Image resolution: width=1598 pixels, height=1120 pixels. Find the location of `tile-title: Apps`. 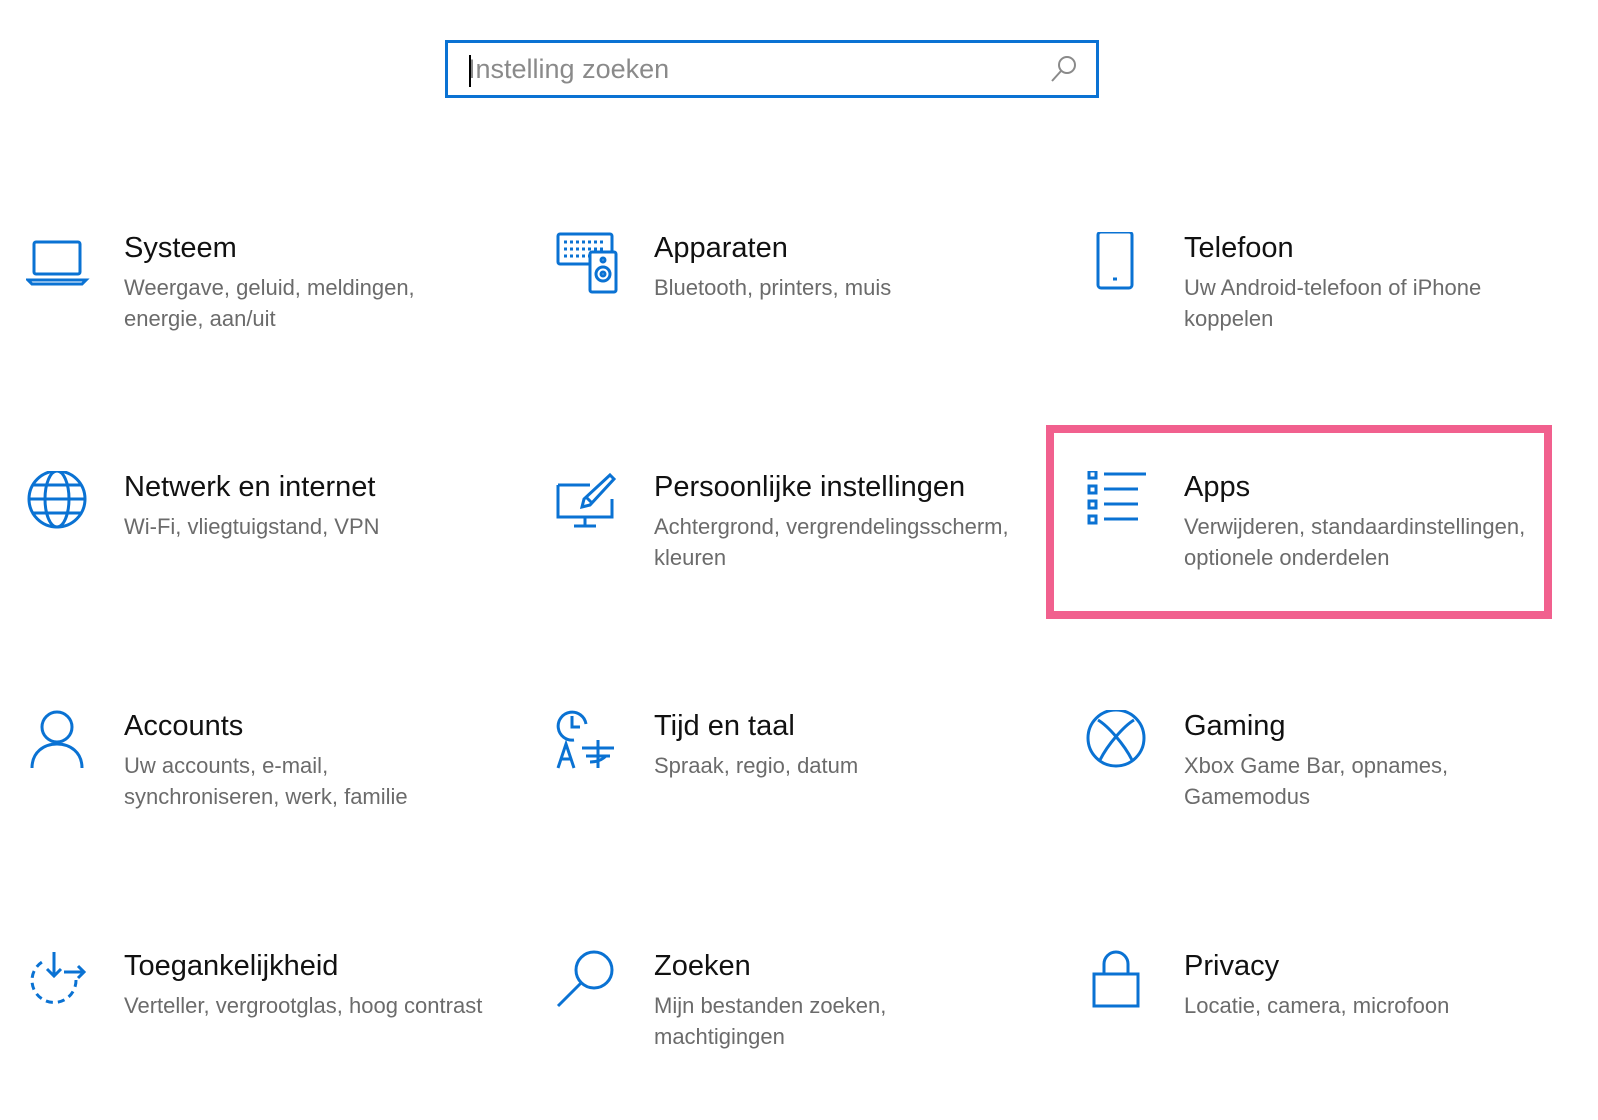

tile-title: Apps is located at coordinates (1217, 487).